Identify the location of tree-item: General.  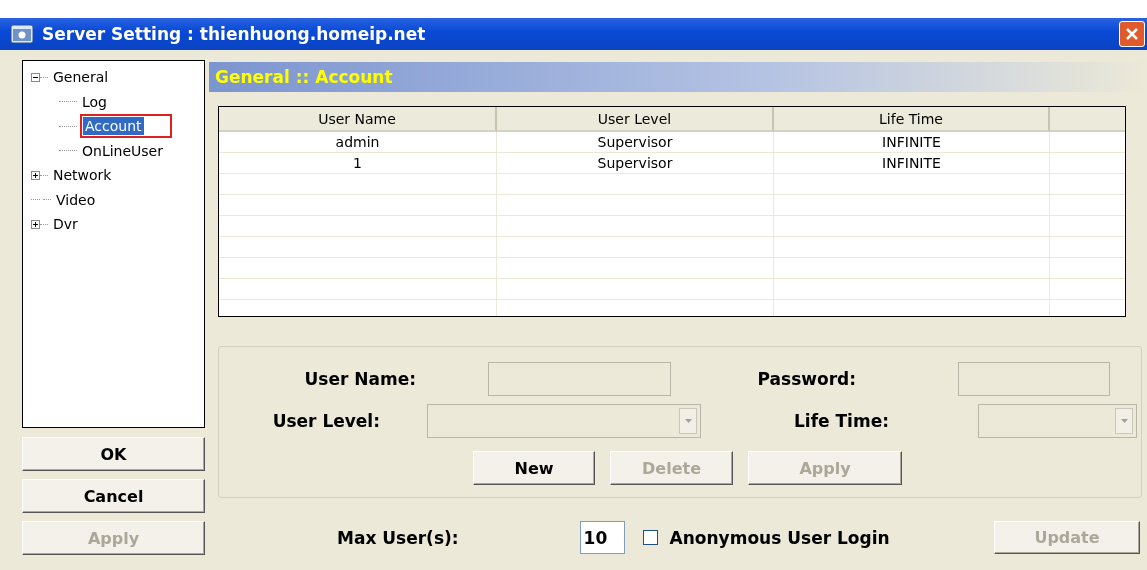
(81, 77).